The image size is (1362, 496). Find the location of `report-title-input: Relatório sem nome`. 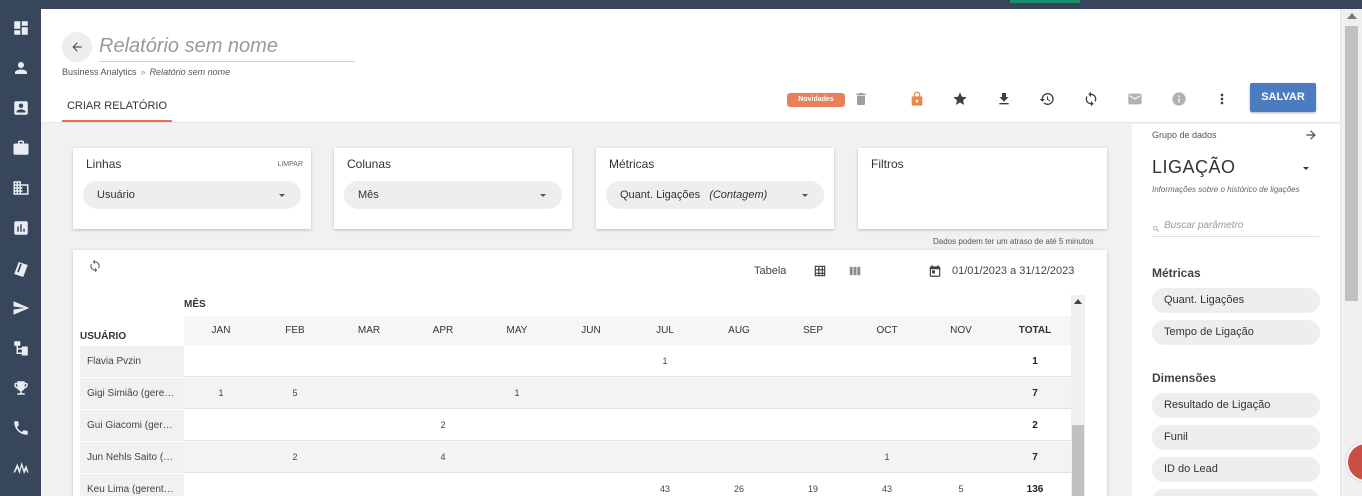

report-title-input: Relatório sem nome is located at coordinates (227, 48).